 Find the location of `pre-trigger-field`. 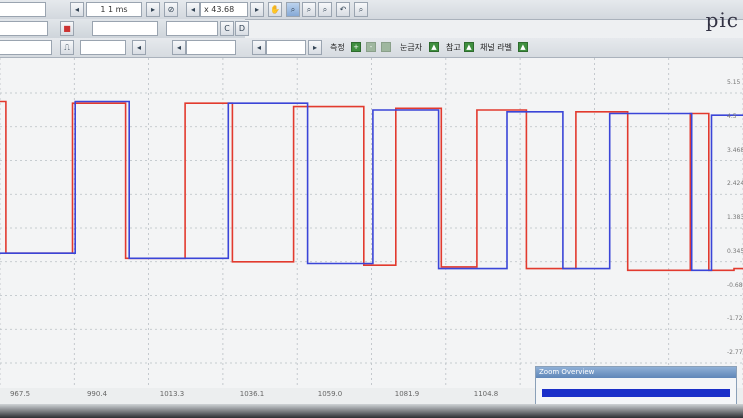

pre-trigger-field is located at coordinates (286, 47).